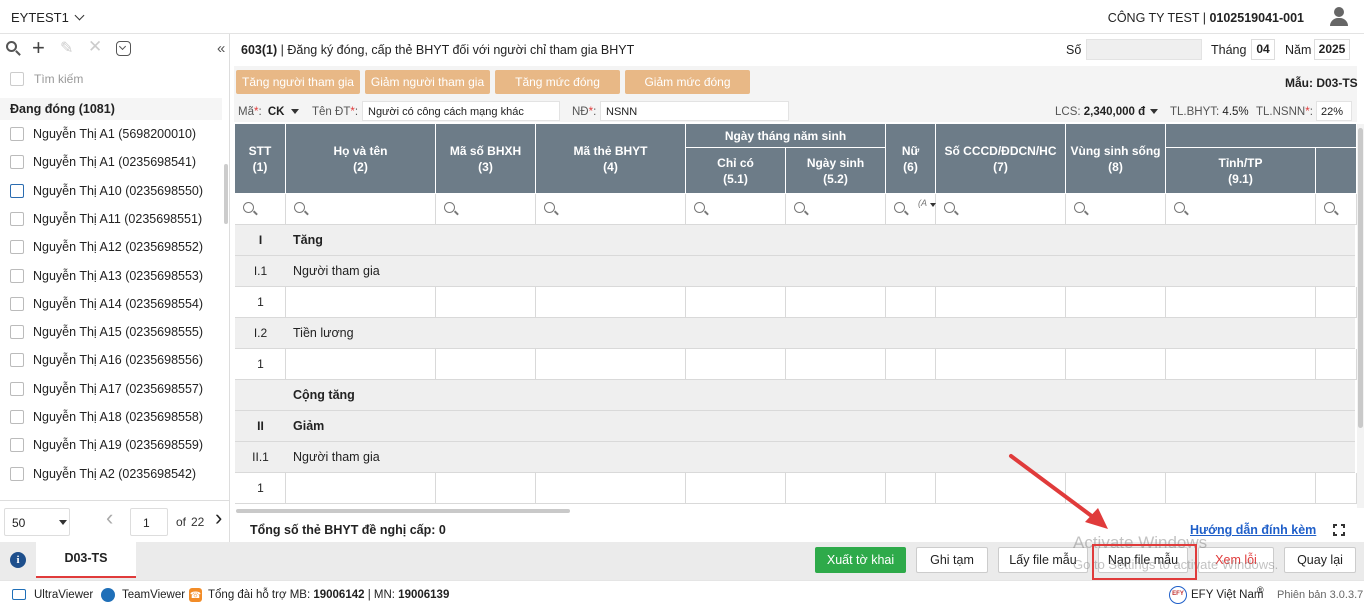 The height and width of the screenshot is (608, 1364). What do you see at coordinates (795, 333) in the screenshot?
I see `table-row: I.2 Tiền lương` at bounding box center [795, 333].